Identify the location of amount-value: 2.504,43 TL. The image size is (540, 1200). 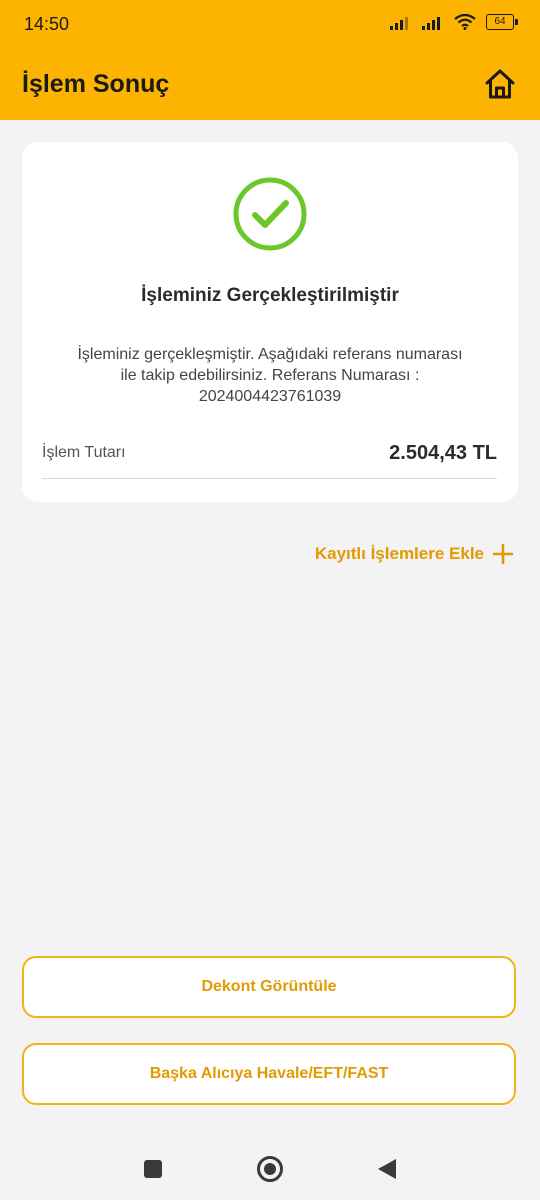
(443, 453).